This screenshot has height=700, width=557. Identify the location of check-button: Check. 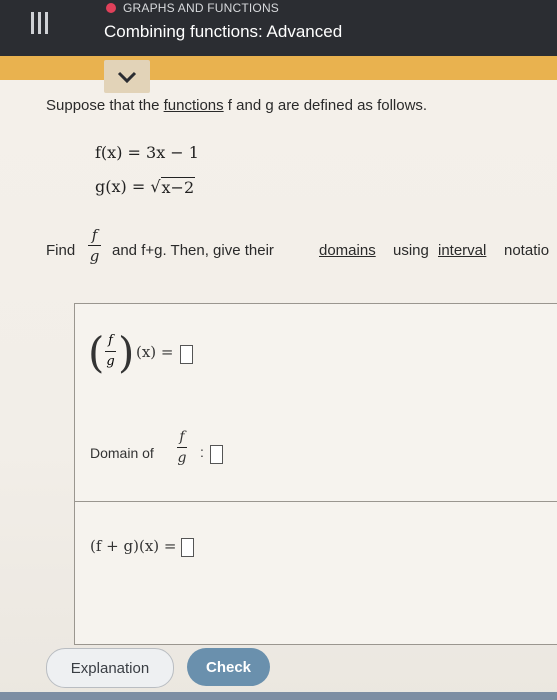
(228, 667).